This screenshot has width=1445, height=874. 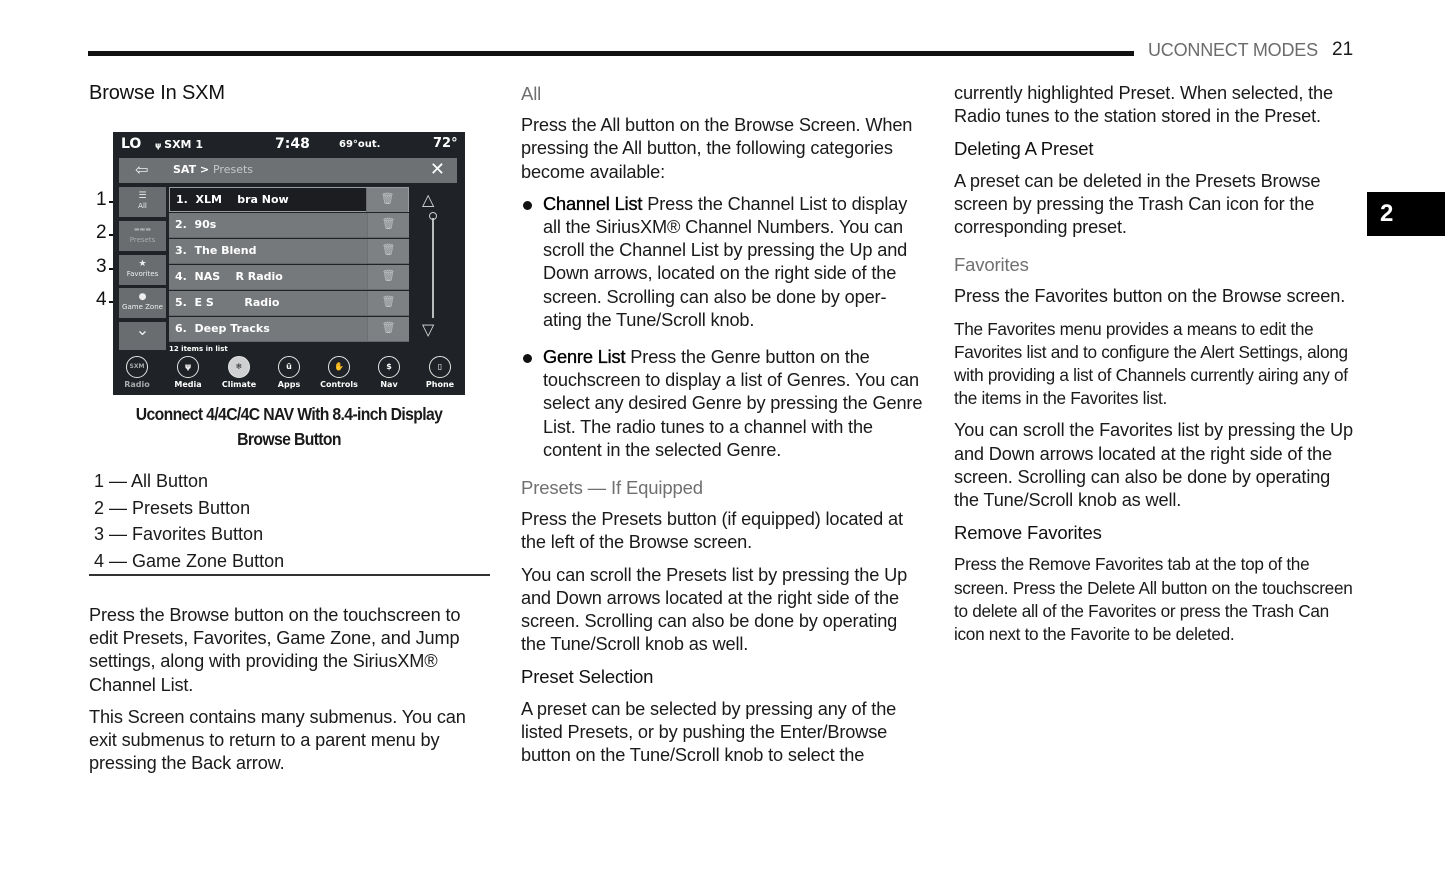 I want to click on clock: 7:48, so click(x=292, y=144).